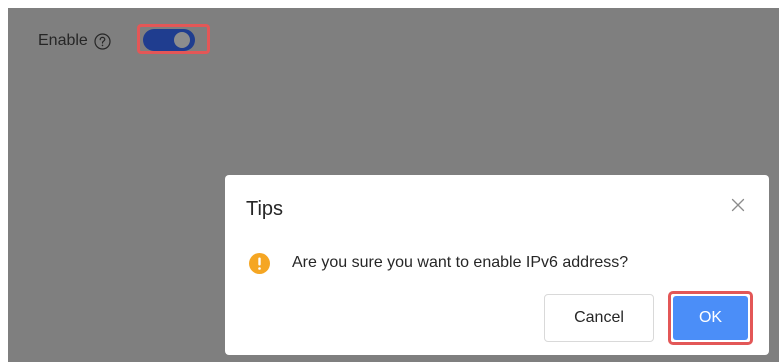 This screenshot has width=779, height=362. I want to click on close-icon, so click(738, 205).